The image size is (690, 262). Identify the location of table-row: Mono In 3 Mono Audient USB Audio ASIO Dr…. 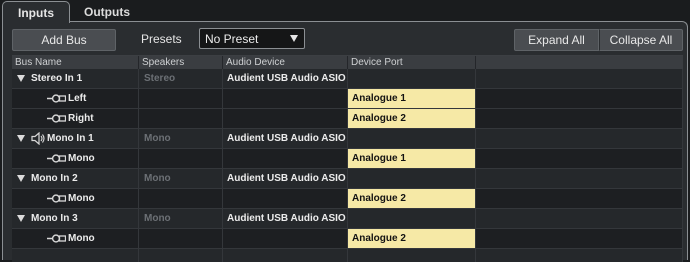
(347, 219).